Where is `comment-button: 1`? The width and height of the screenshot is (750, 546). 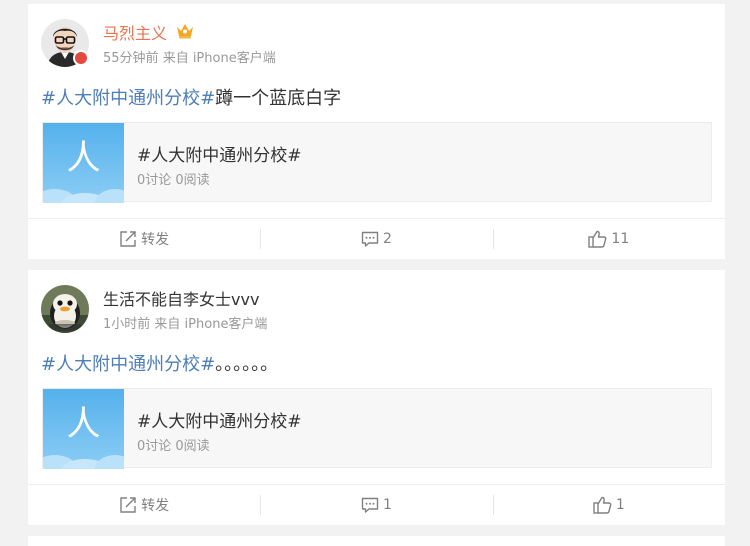 comment-button: 1 is located at coordinates (376, 505).